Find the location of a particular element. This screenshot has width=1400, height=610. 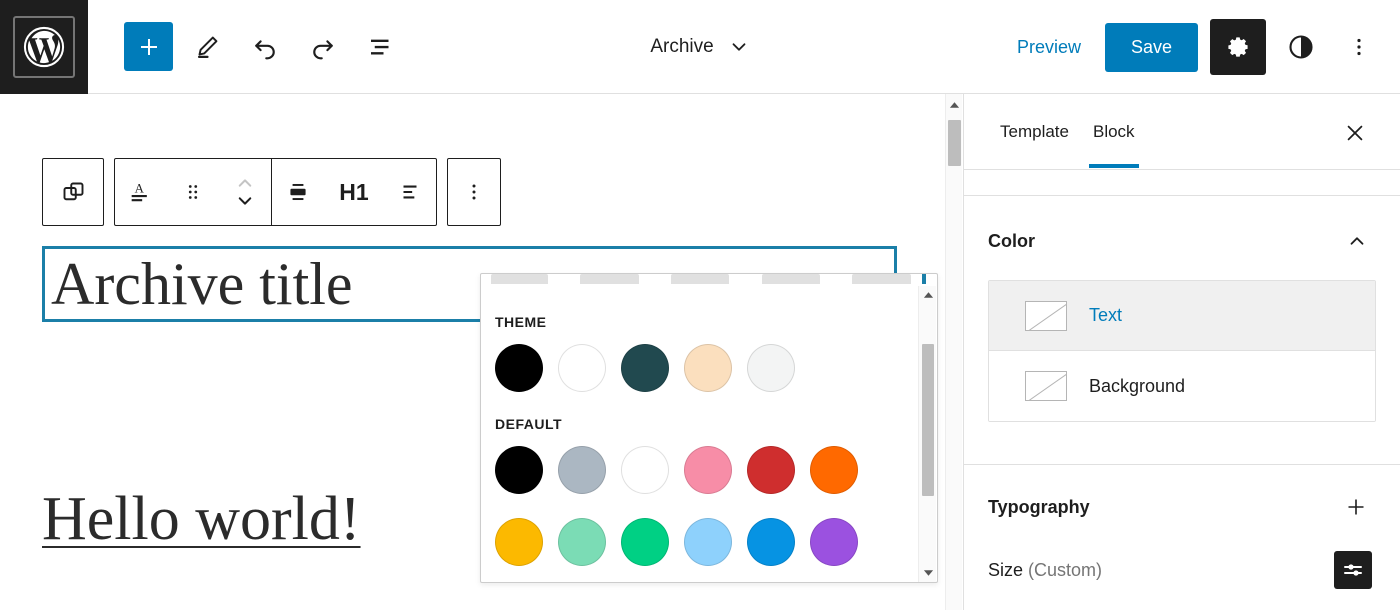

more-options-button is located at coordinates (1359, 47).